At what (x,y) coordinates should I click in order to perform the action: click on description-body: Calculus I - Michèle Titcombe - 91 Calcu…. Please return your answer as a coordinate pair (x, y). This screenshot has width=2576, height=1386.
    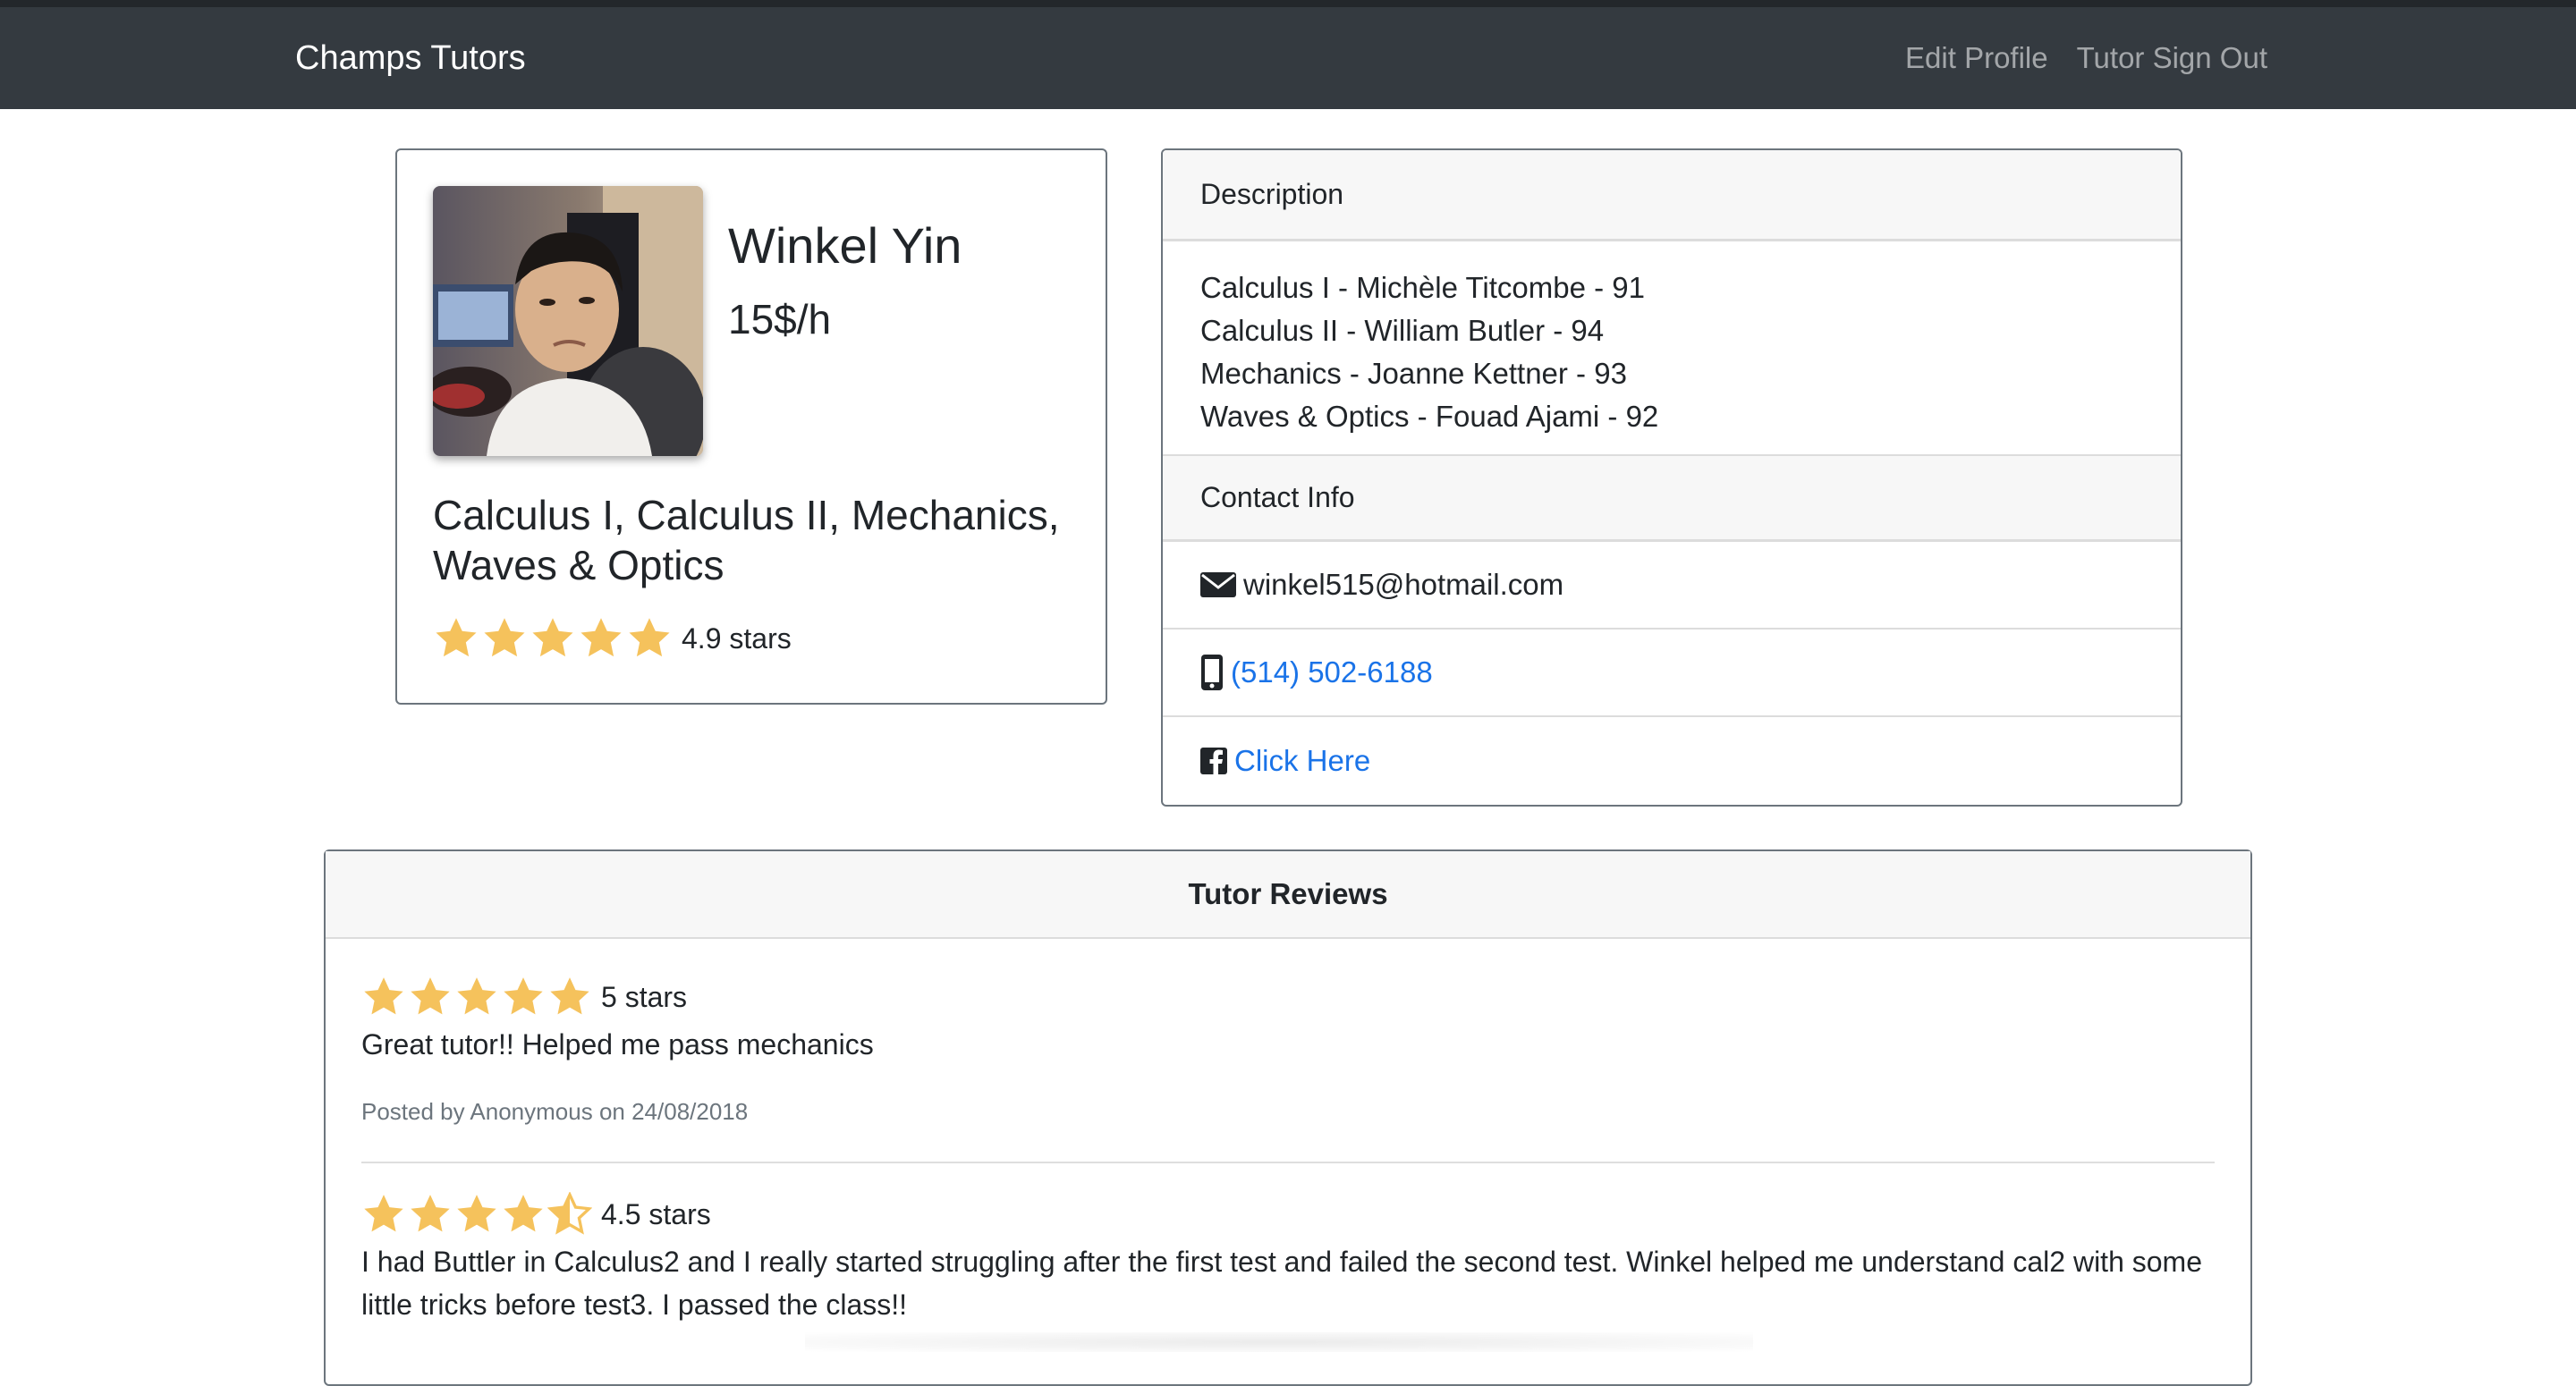
    Looking at the image, I should click on (1672, 348).